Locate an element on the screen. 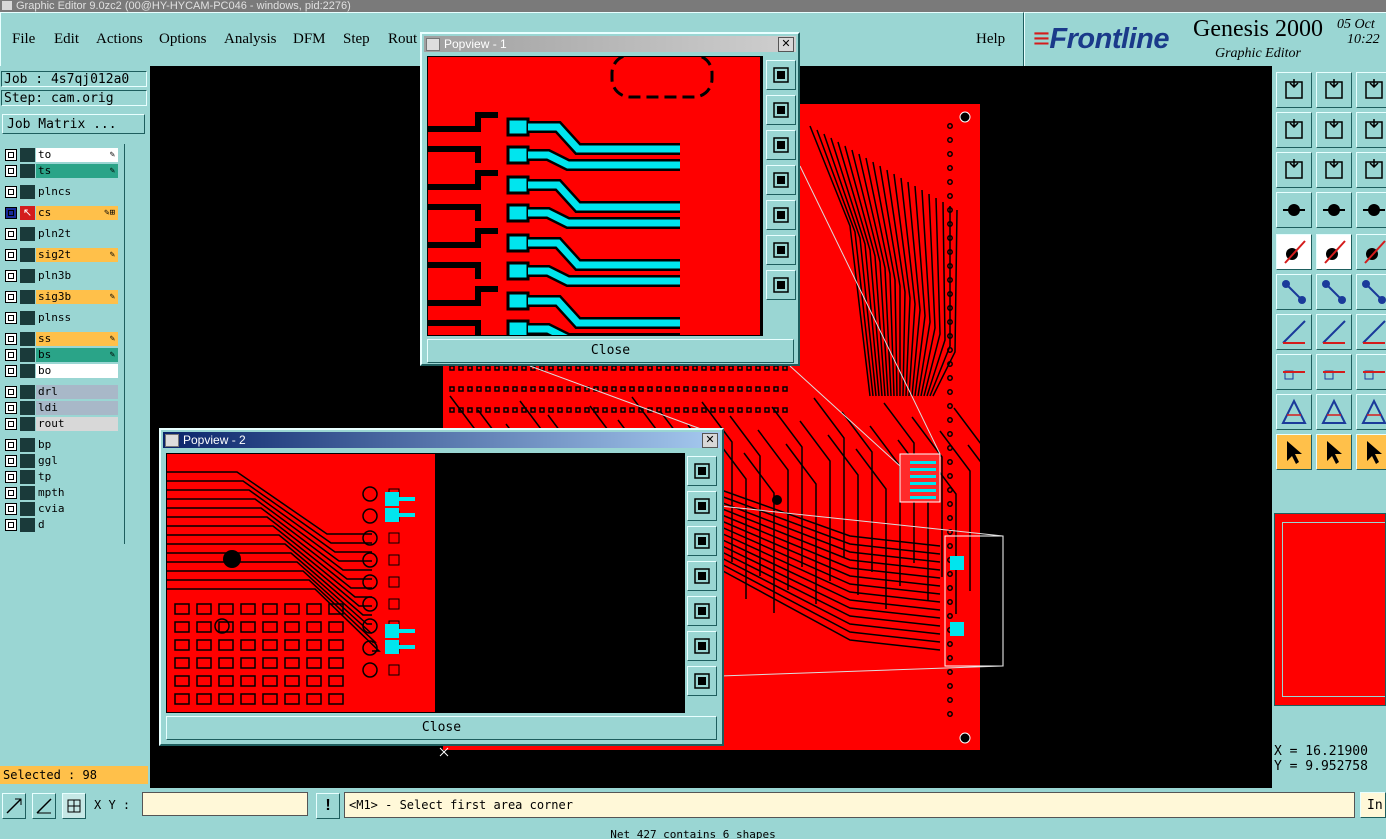  layer-name: mpth is located at coordinates (77, 493).